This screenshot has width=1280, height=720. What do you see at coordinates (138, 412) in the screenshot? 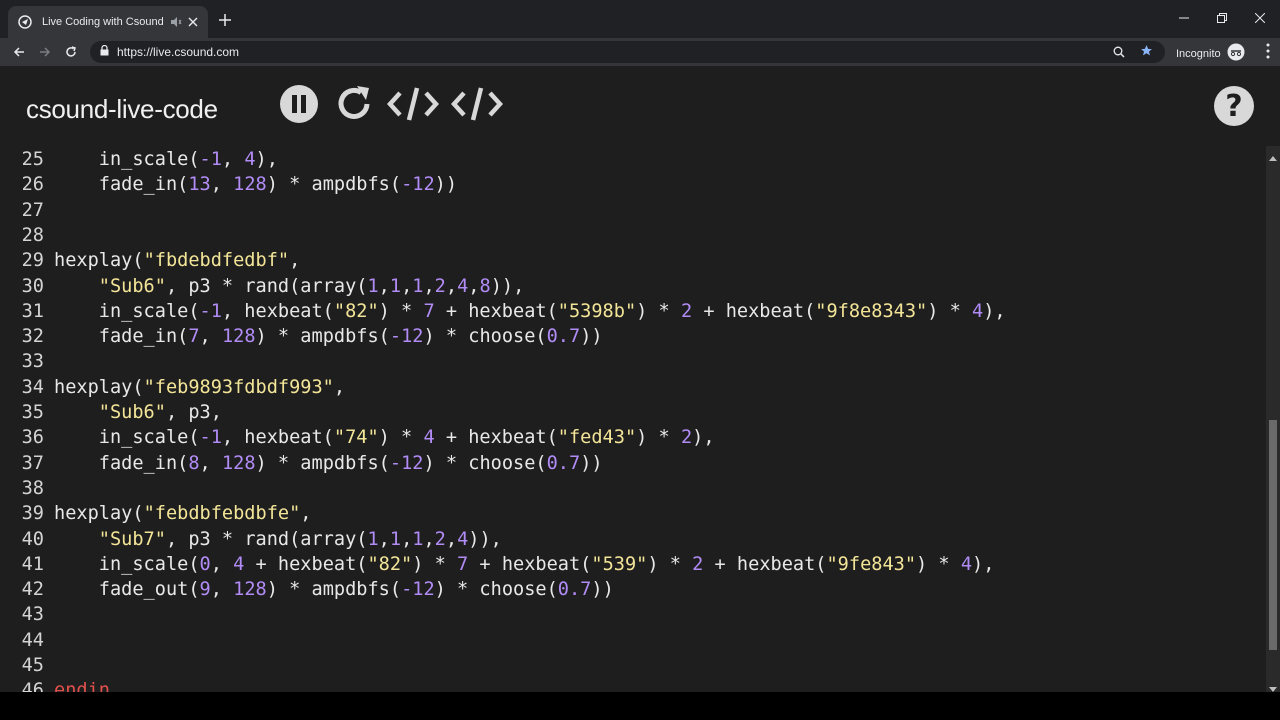
I see `code-text: "Sub6", p3,` at bounding box center [138, 412].